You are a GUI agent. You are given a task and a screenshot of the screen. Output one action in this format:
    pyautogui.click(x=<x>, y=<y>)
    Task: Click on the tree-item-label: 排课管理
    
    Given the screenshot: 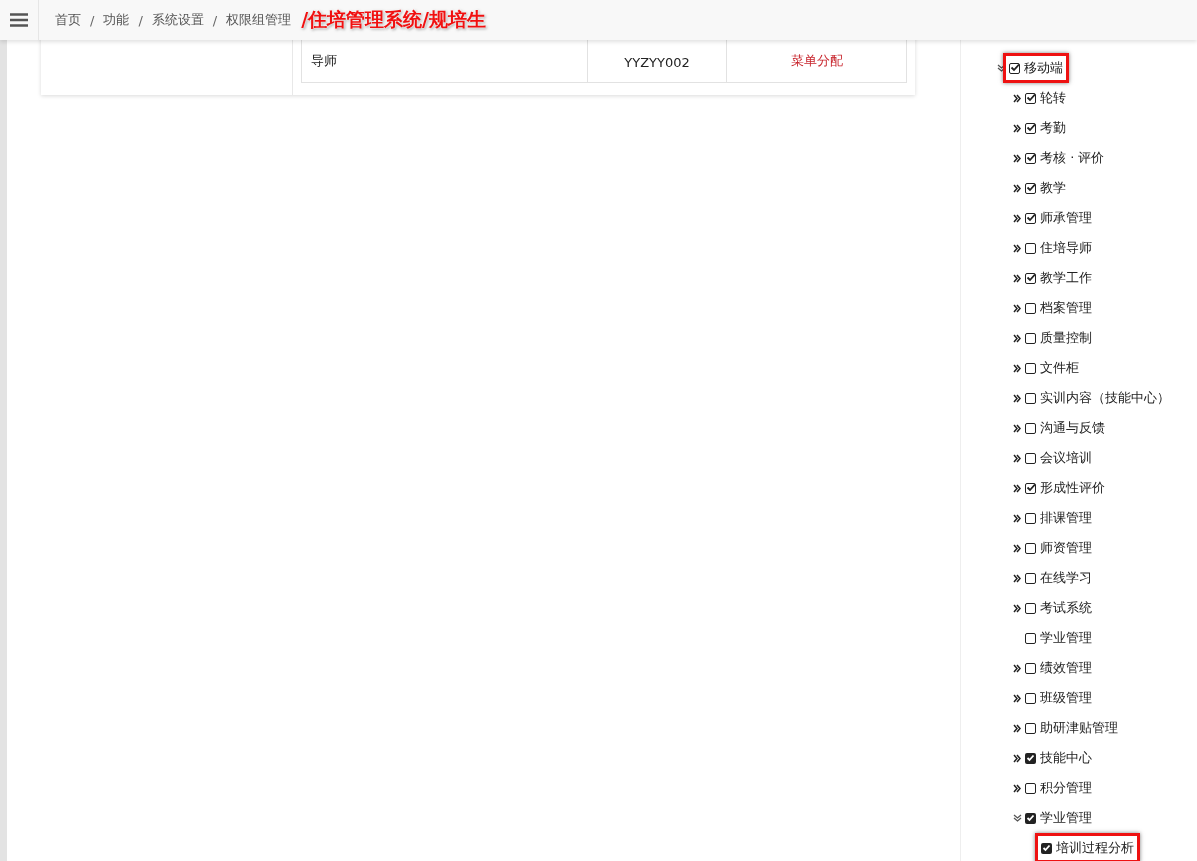 What is the action you would take?
    pyautogui.click(x=1066, y=518)
    